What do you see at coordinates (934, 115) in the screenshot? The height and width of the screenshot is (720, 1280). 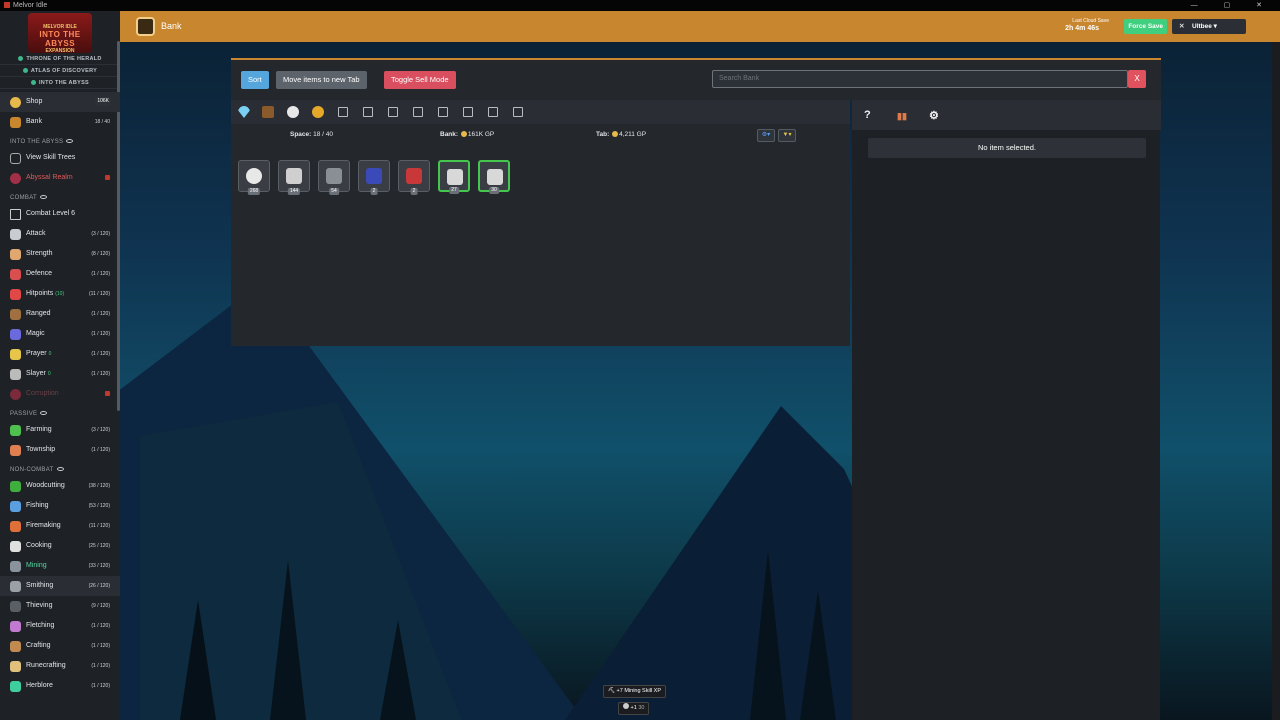 I see `settings-gear-icon: ⚙` at bounding box center [934, 115].